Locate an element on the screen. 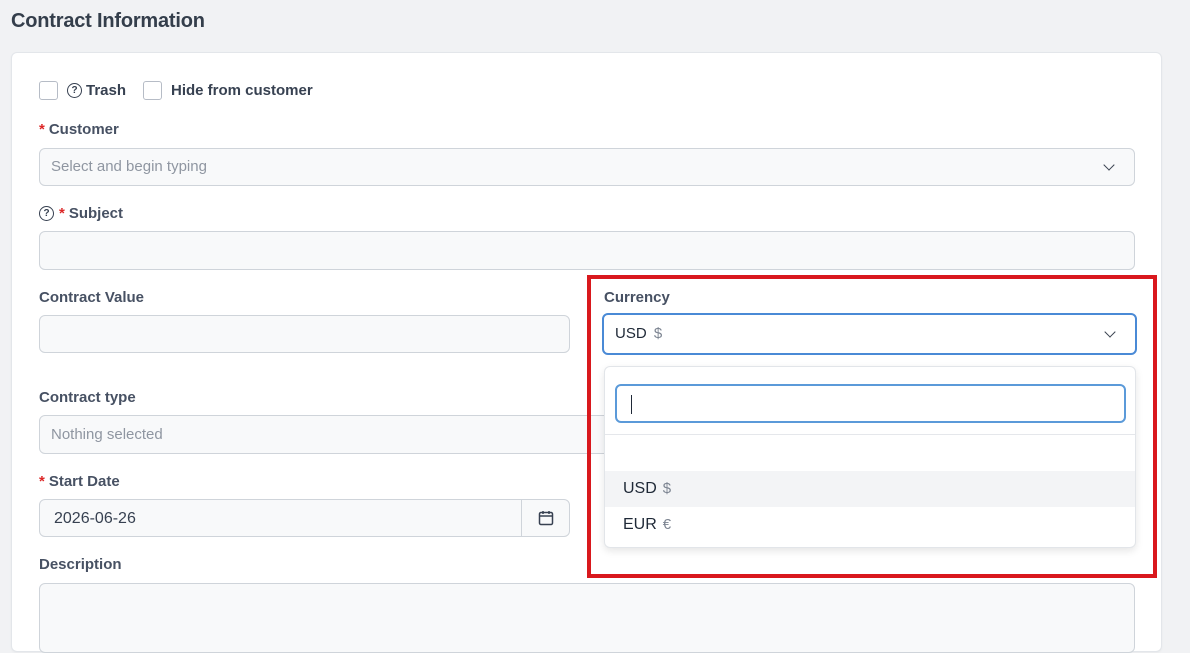 The height and width of the screenshot is (653, 1190). currency-selected-code: USD is located at coordinates (631, 333).